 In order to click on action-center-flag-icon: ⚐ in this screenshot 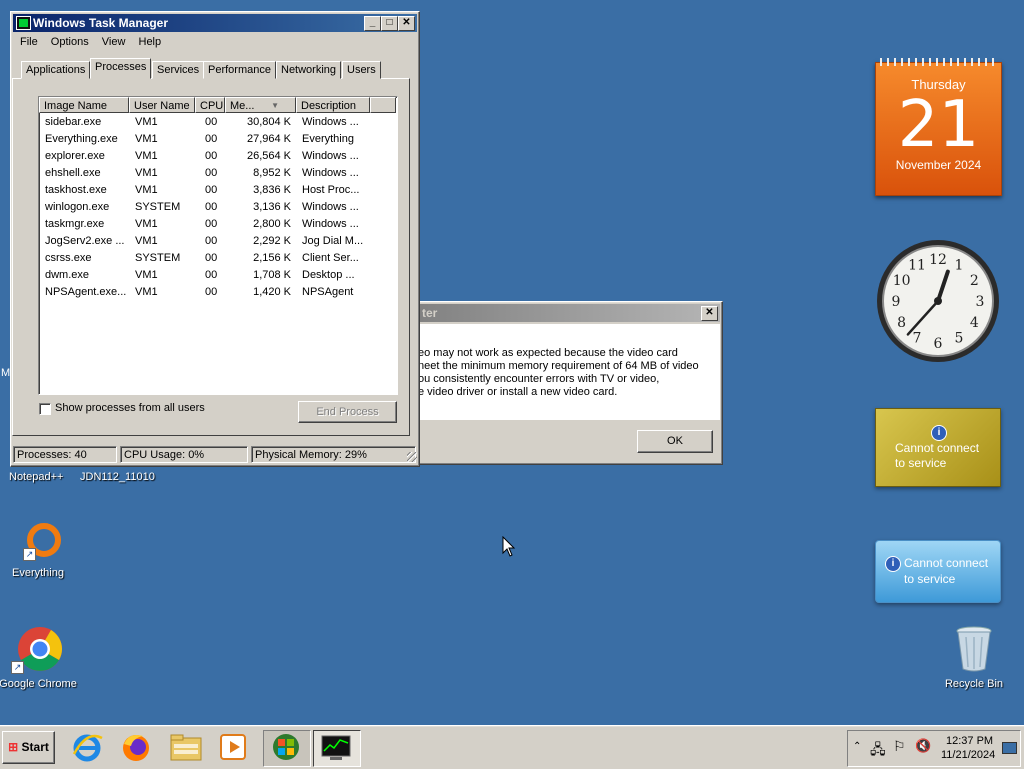, I will do `click(899, 746)`.